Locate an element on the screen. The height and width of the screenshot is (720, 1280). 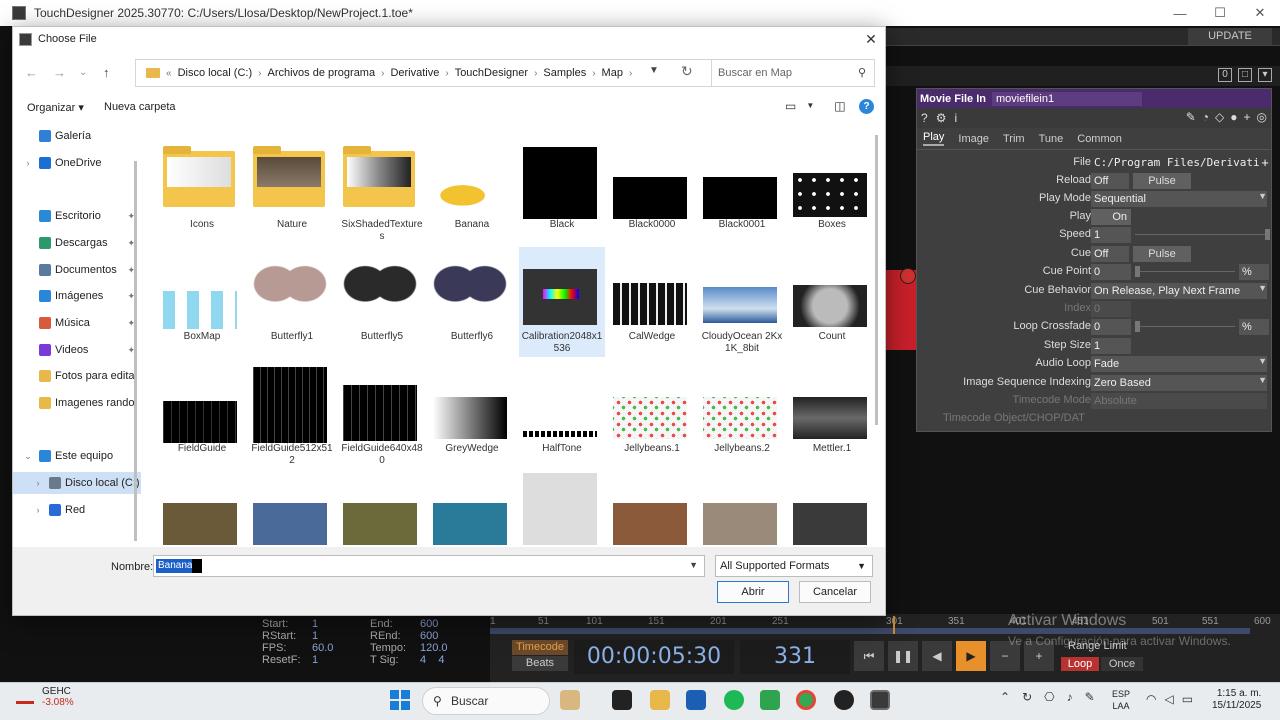
once-button: Once is located at coordinates (1122, 664).